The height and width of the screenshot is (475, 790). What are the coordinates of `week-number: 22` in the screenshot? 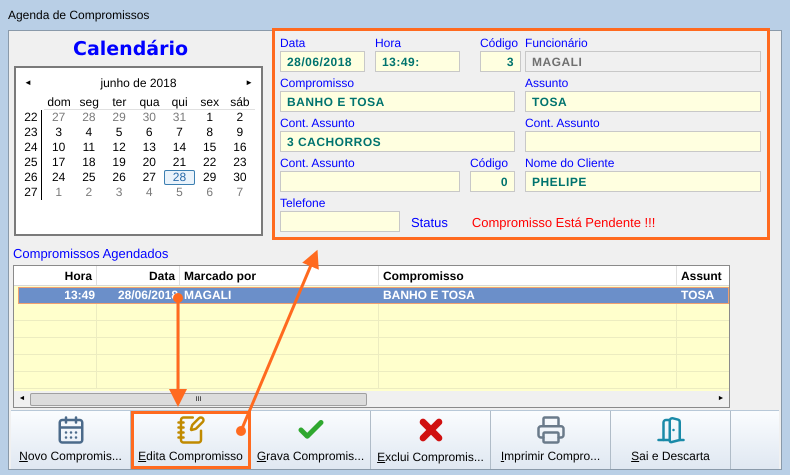 It's located at (32, 117).